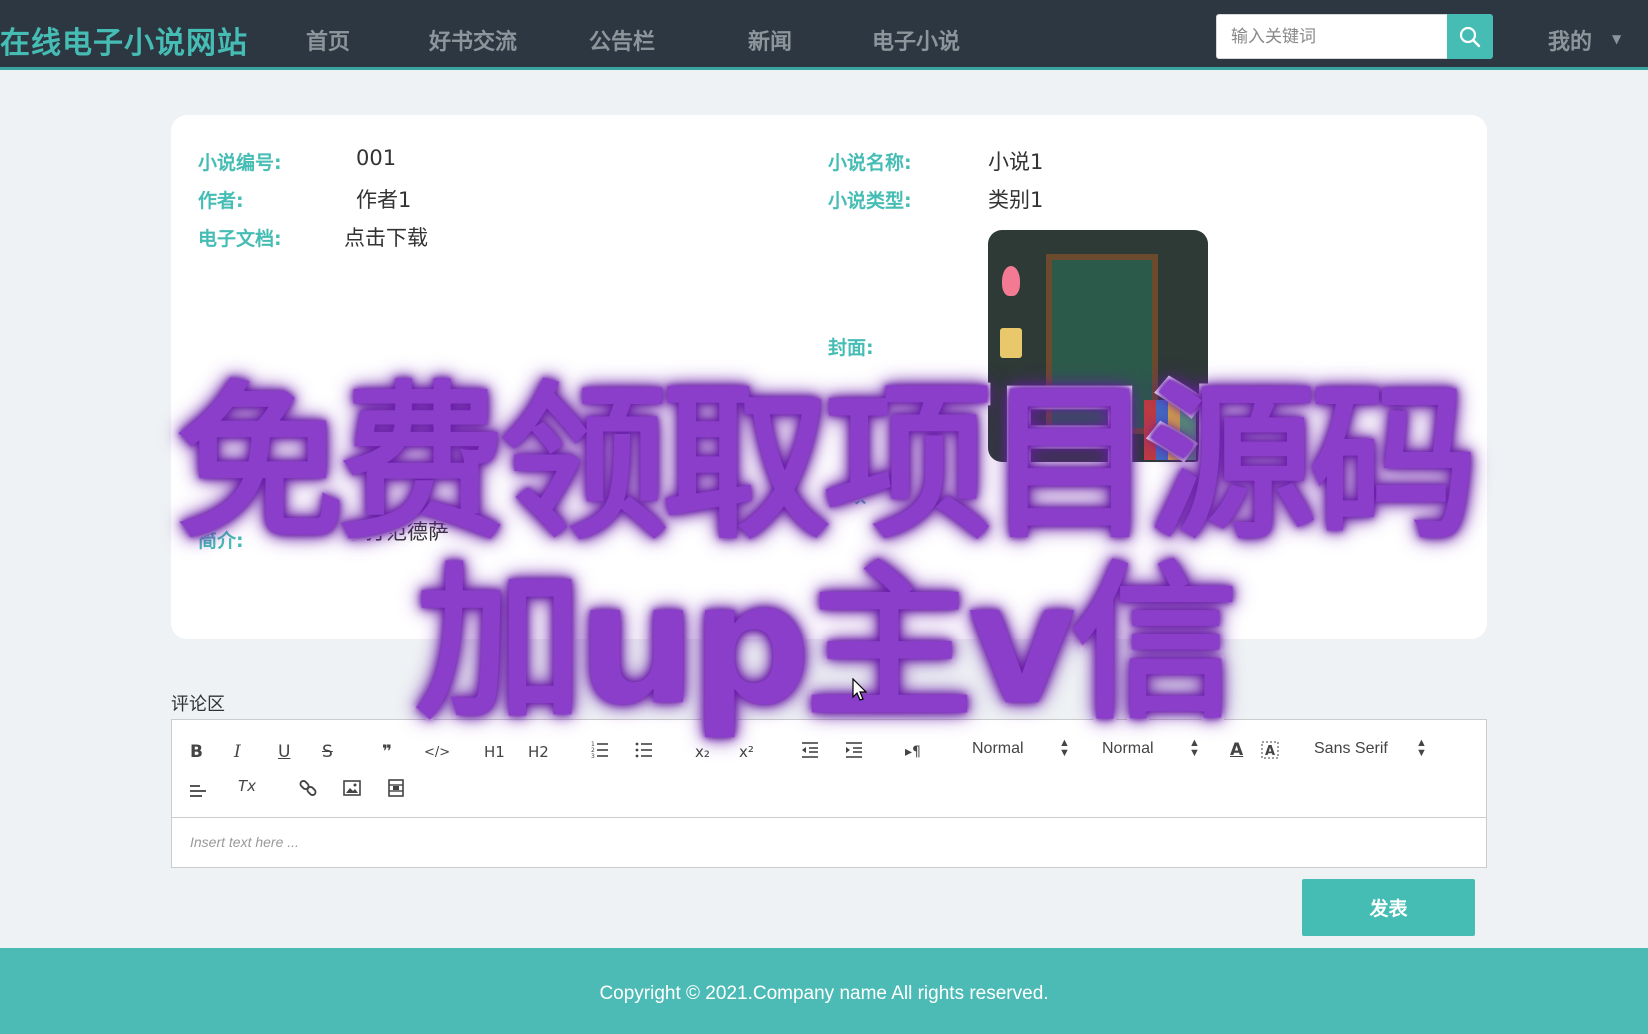  What do you see at coordinates (240, 163) in the screenshot?
I see `novel-id-label: 小说编号:` at bounding box center [240, 163].